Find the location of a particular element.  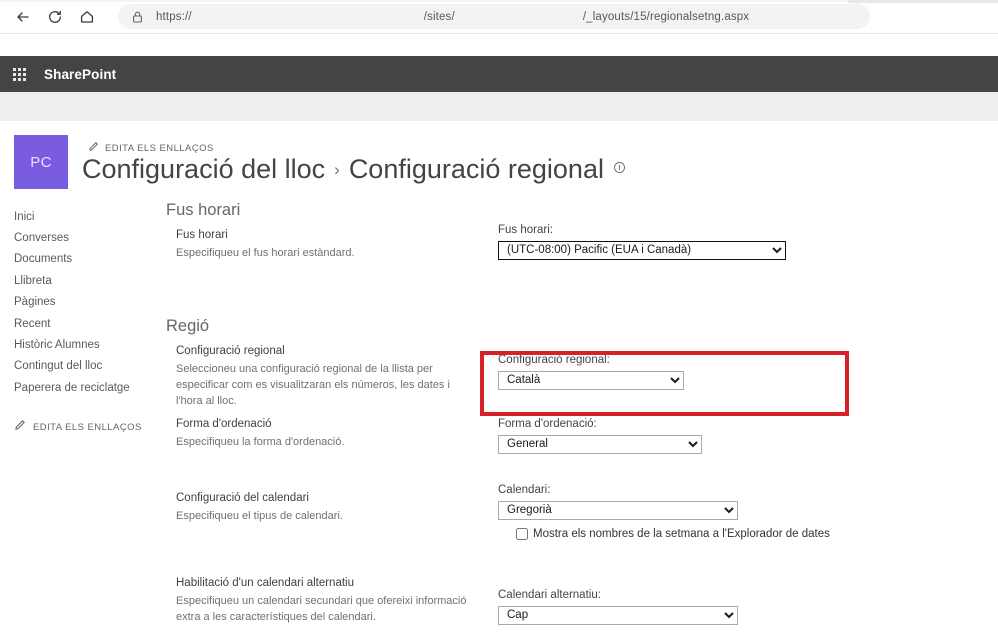

alt-calendar-select: Cap is located at coordinates (618, 615).